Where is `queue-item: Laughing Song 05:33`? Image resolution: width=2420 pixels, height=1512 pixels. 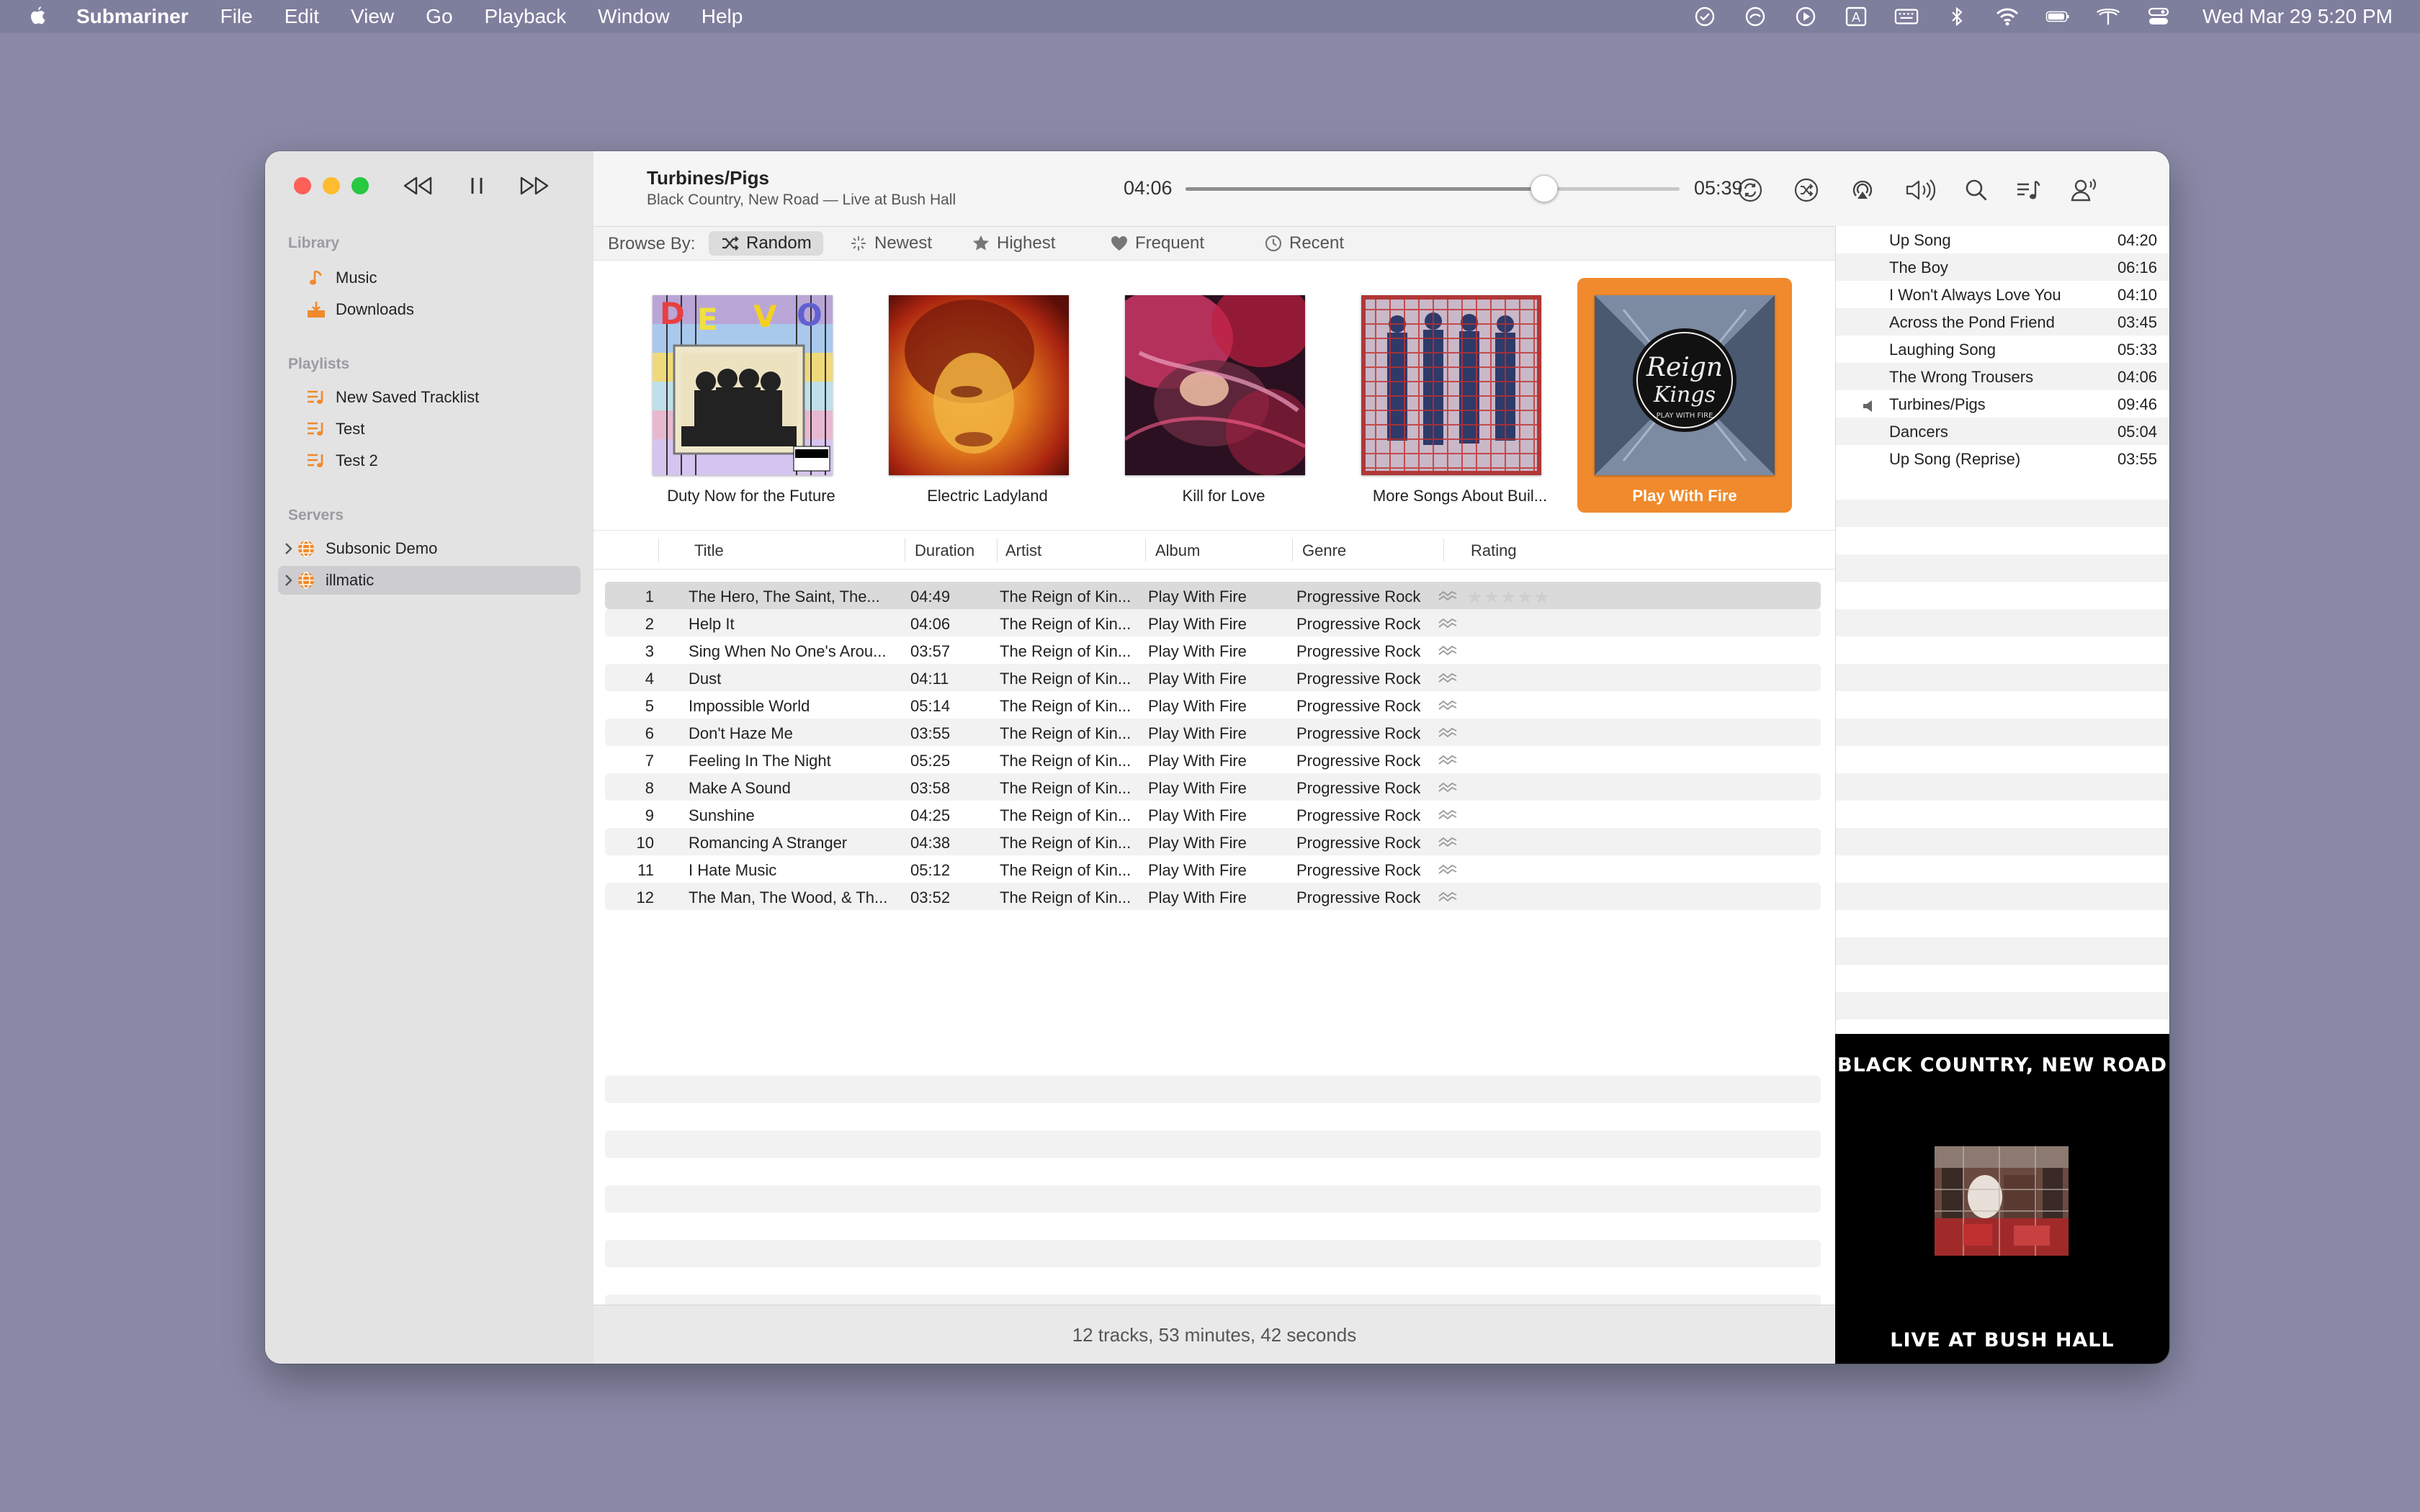
queue-item: Laughing Song 05:33 is located at coordinates (2002, 349).